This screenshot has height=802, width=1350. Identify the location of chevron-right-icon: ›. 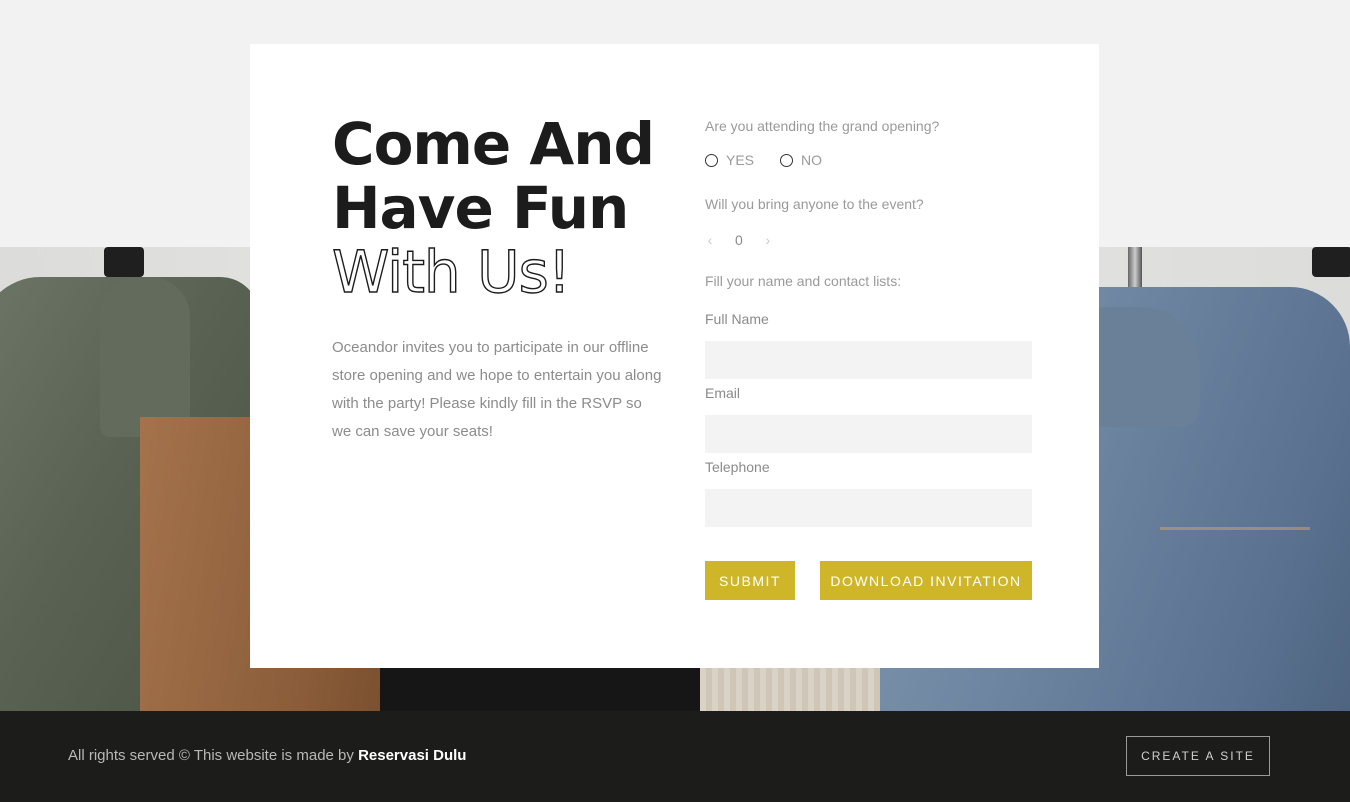
(768, 240).